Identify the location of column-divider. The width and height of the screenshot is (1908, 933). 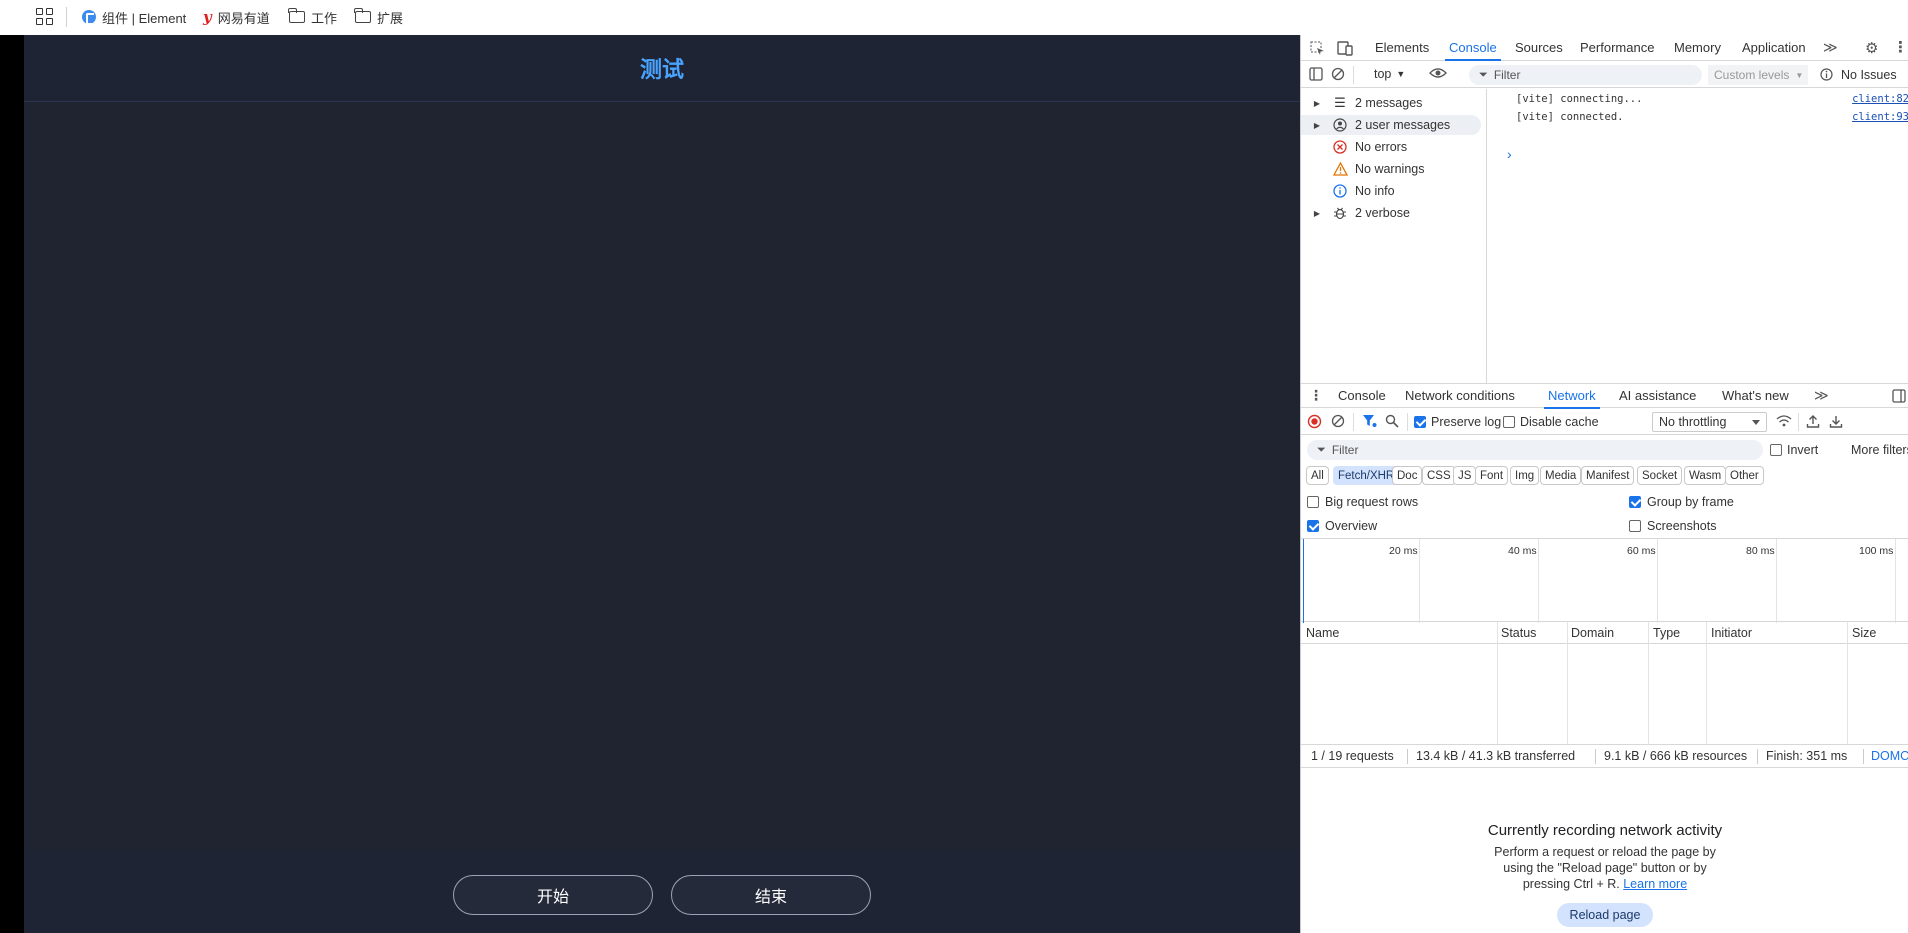
(1567, 683).